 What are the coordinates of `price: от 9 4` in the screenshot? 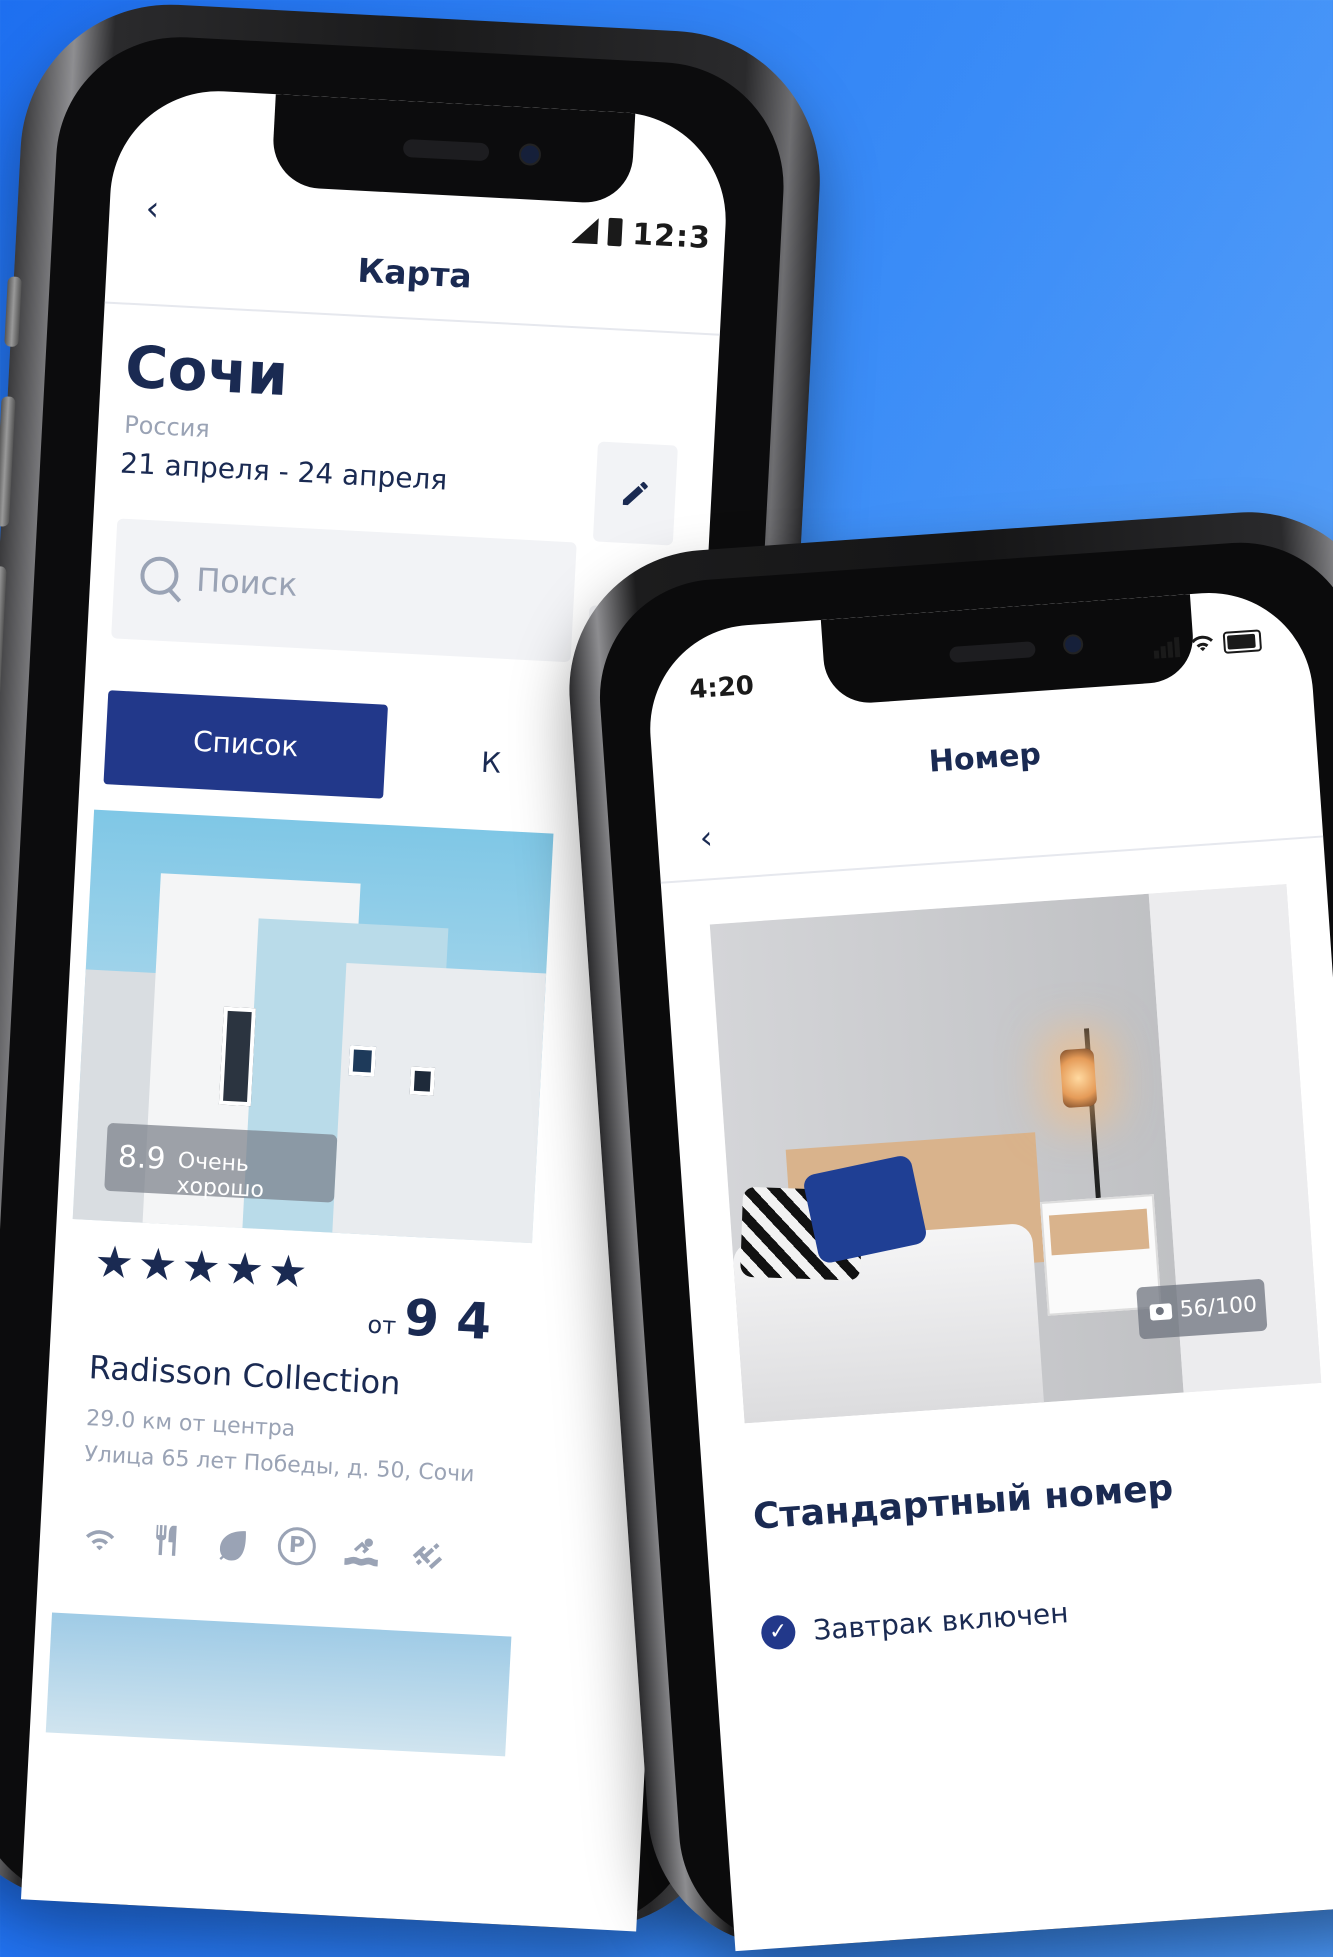 It's located at (429, 1319).